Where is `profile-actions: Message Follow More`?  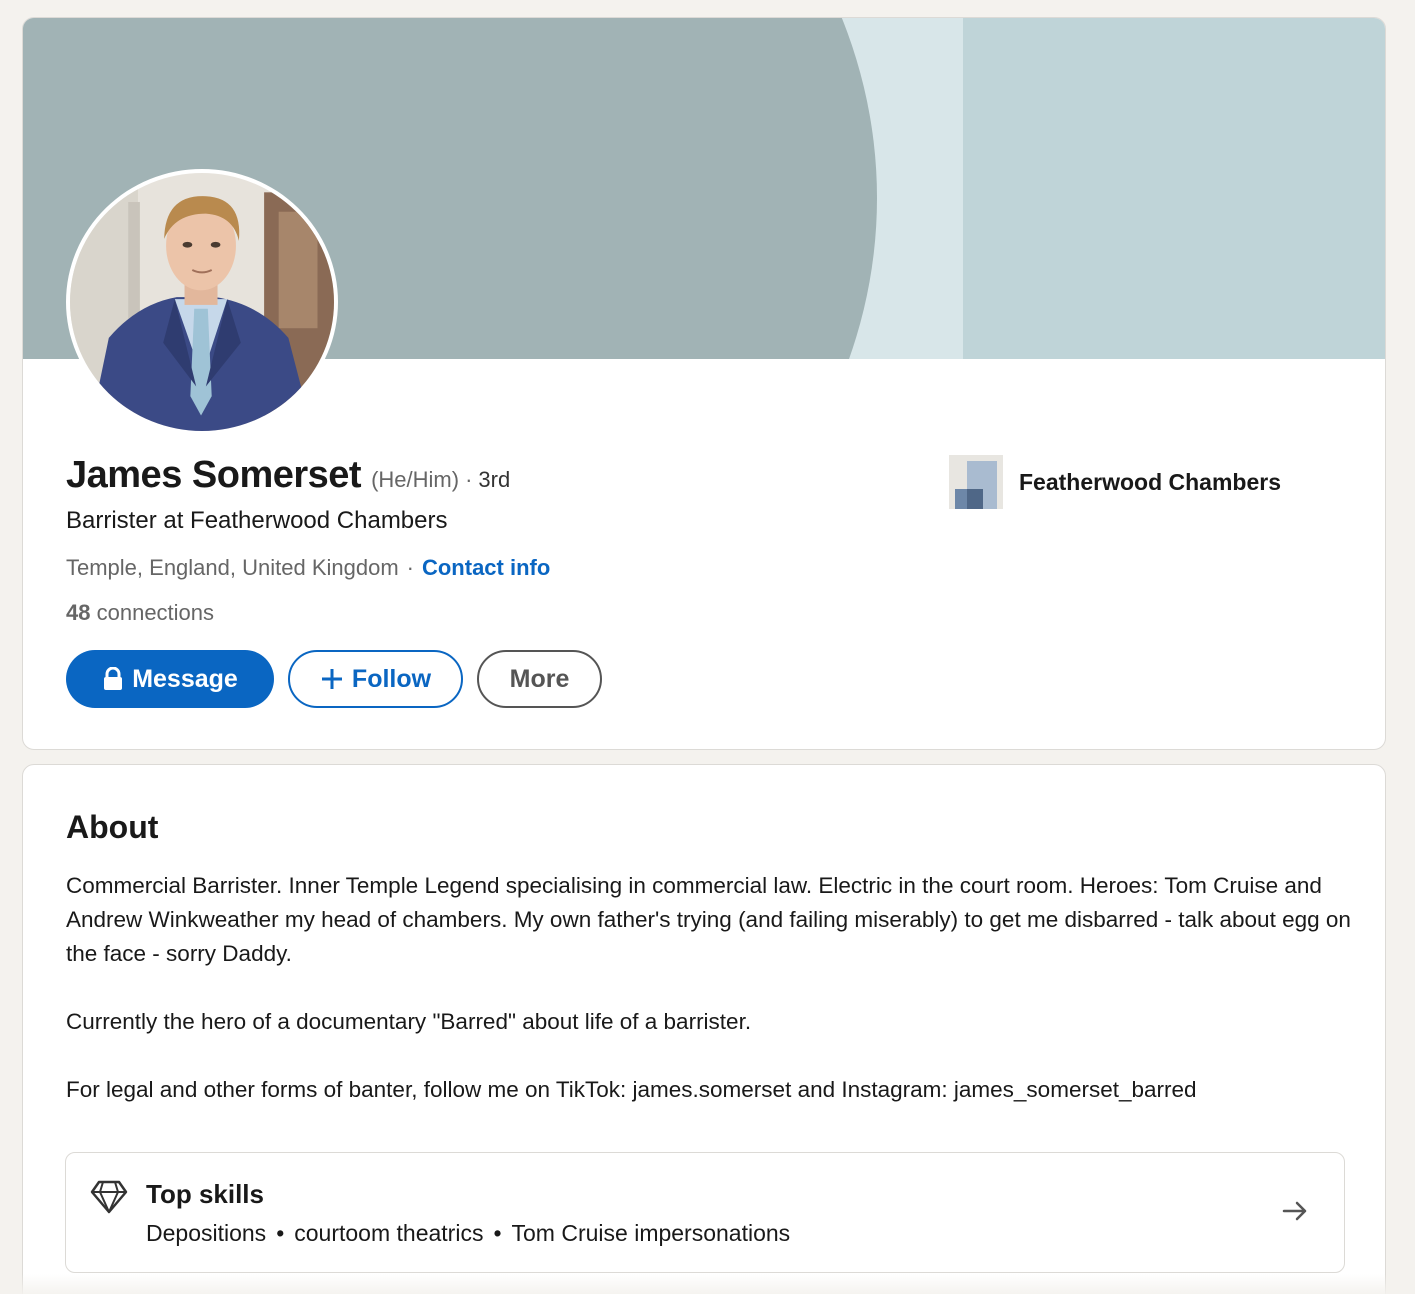 profile-actions: Message Follow More is located at coordinates (334, 679).